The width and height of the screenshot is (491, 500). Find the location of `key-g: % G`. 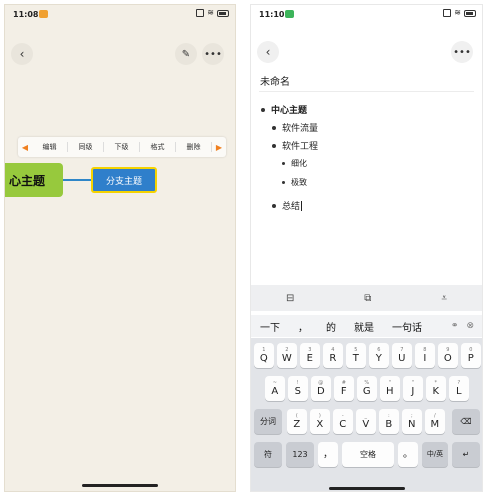

key-g: % G is located at coordinates (367, 388).